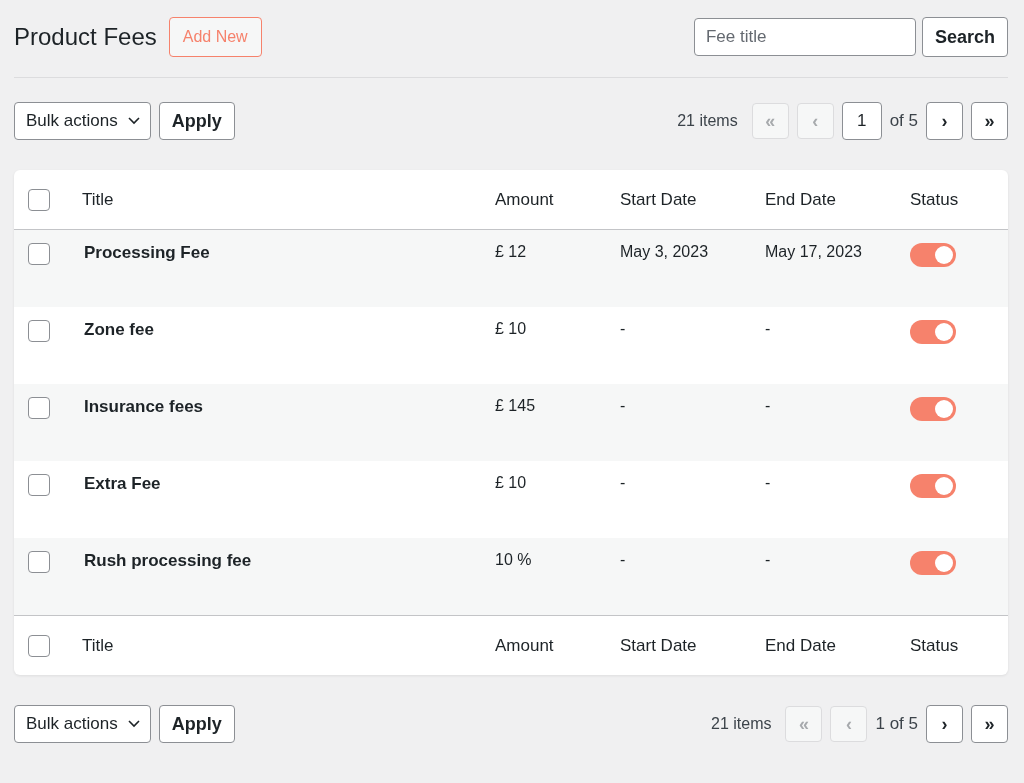 This screenshot has height=783, width=1024. Describe the element at coordinates (903, 121) in the screenshot. I see `page-total: of 5` at that location.